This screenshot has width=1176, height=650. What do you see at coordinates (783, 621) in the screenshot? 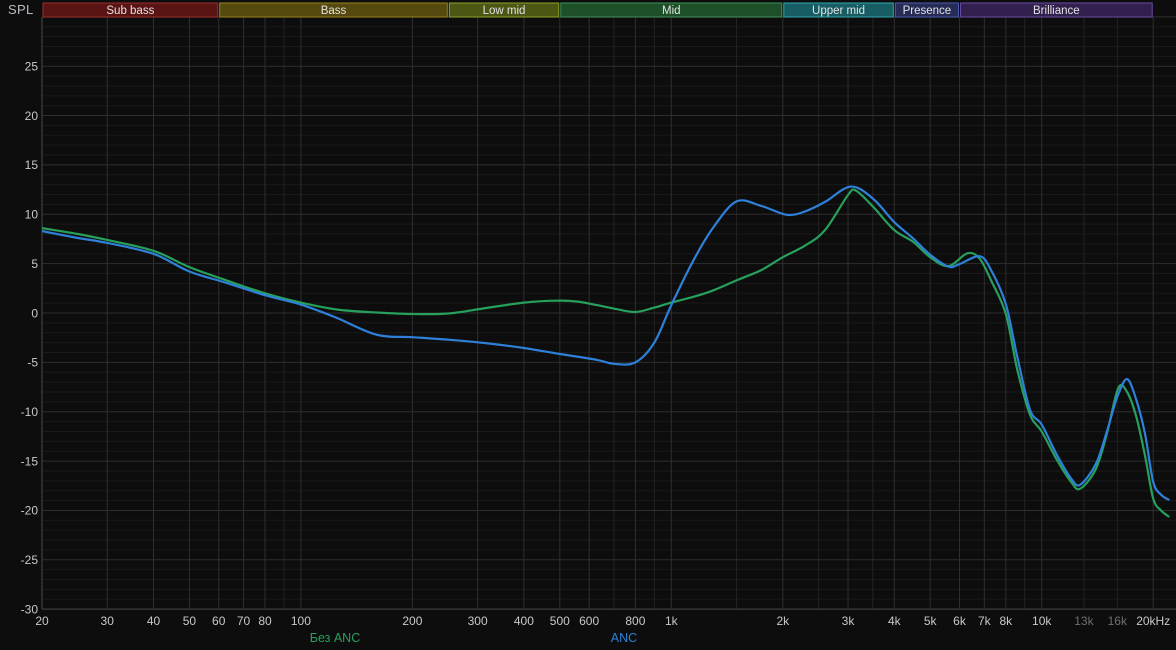
I see `x-tick-label: 2k` at bounding box center [783, 621].